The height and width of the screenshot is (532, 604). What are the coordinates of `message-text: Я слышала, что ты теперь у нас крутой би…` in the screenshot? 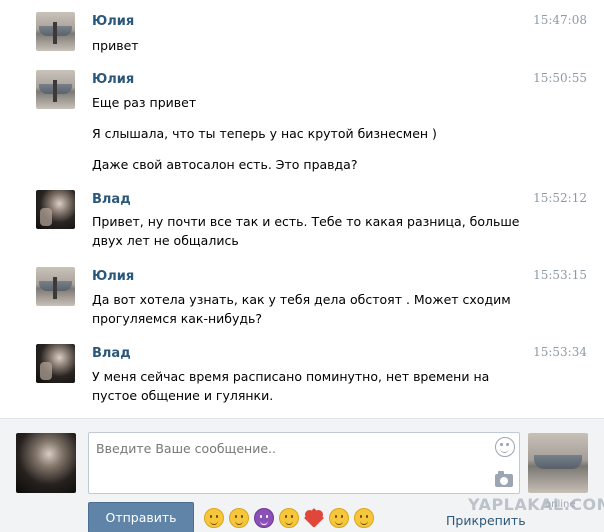 It's located at (264, 133).